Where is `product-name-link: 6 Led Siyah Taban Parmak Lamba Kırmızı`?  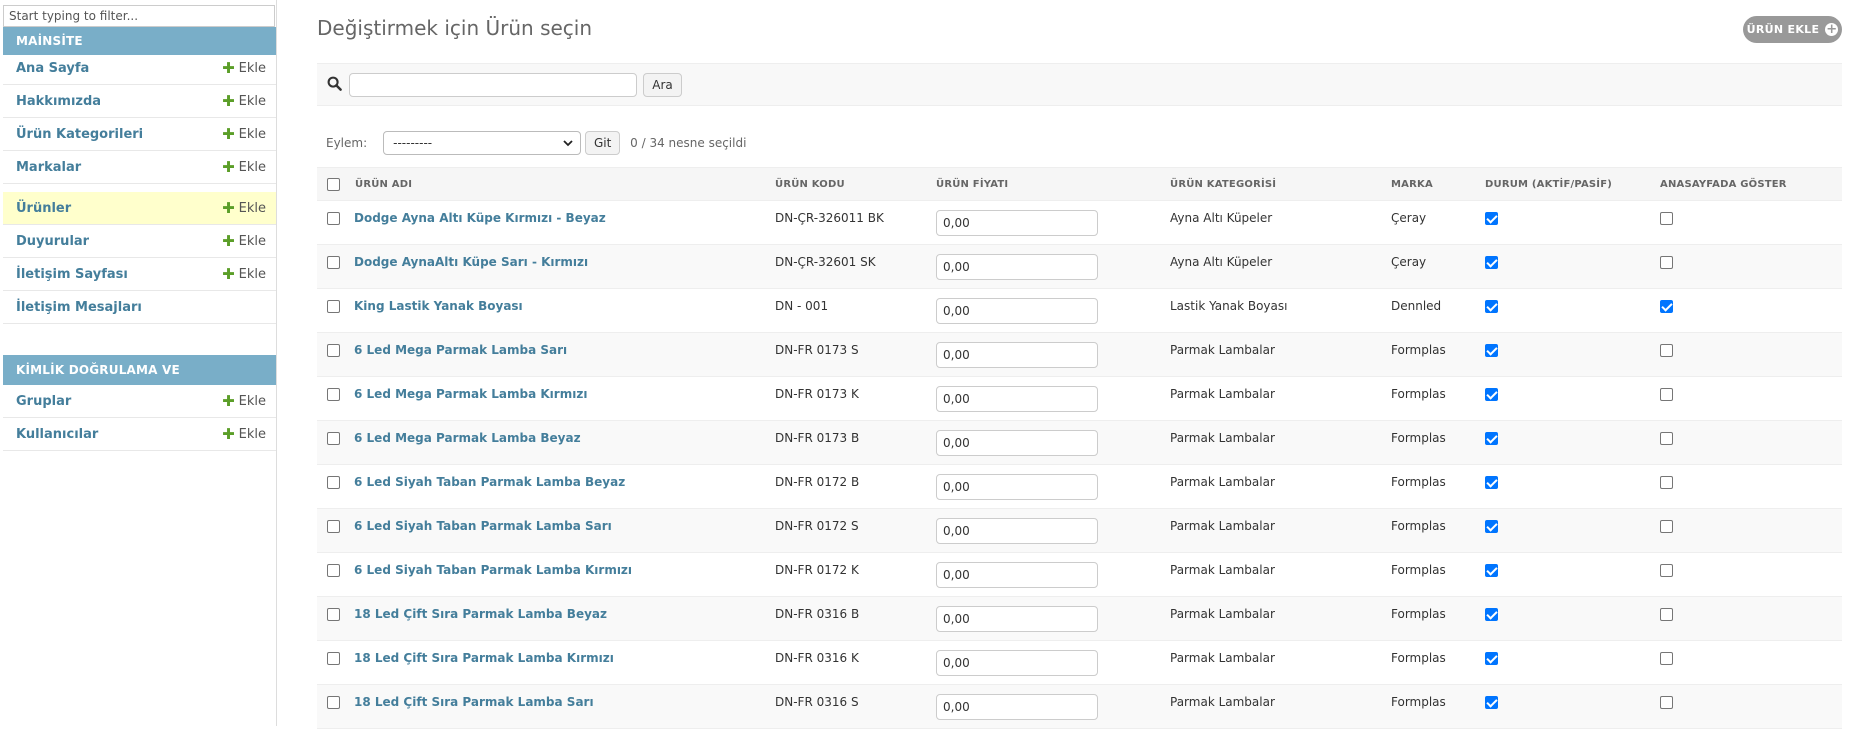
product-name-link: 6 Led Siyah Taban Parmak Lamba Kırmızı is located at coordinates (493, 570).